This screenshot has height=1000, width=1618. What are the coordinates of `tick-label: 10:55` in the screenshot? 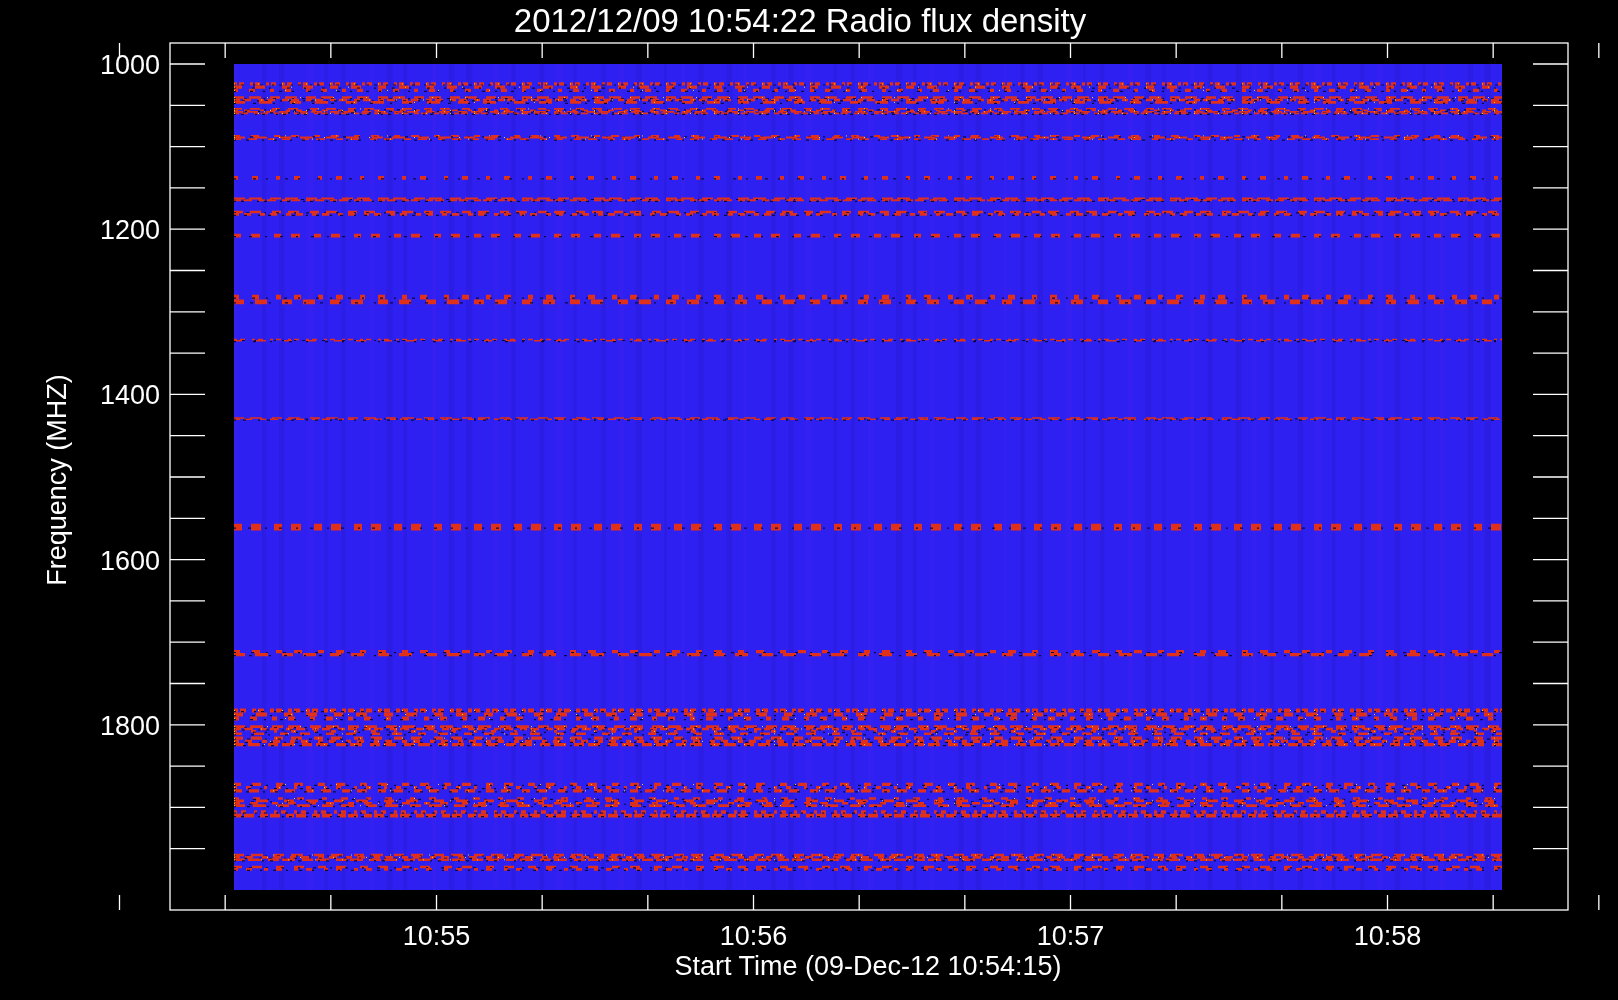 It's located at (436, 936).